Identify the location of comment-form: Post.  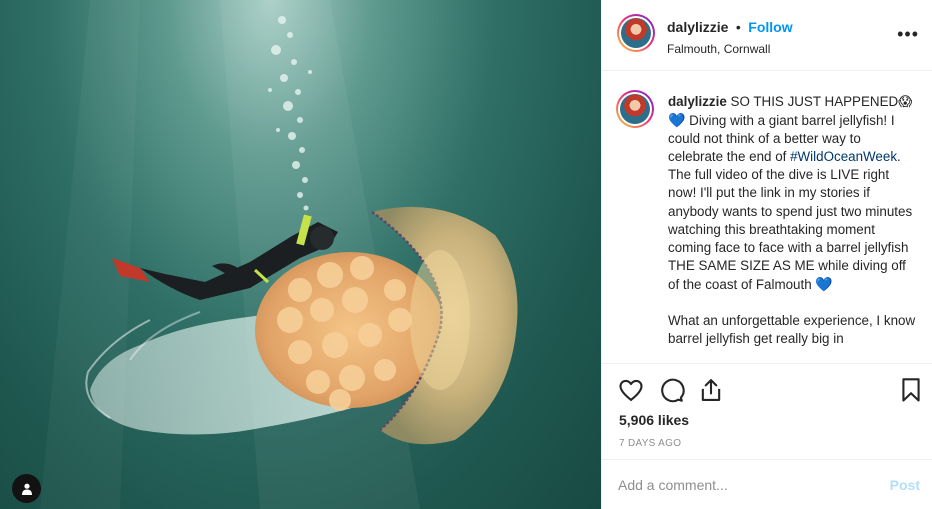
(767, 485).